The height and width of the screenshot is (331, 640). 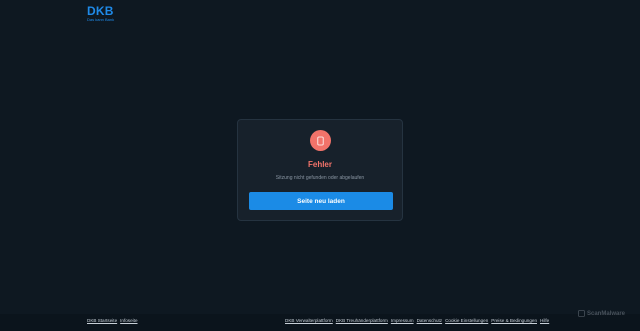 I want to click on dkb-logo: DKB Das kann Bank, so click(x=100, y=13).